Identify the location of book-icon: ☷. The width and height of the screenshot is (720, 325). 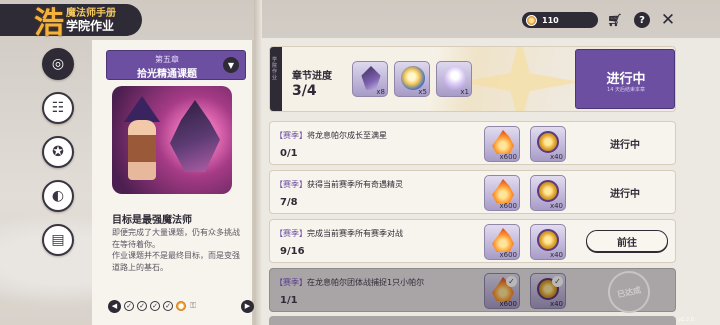
(58, 108).